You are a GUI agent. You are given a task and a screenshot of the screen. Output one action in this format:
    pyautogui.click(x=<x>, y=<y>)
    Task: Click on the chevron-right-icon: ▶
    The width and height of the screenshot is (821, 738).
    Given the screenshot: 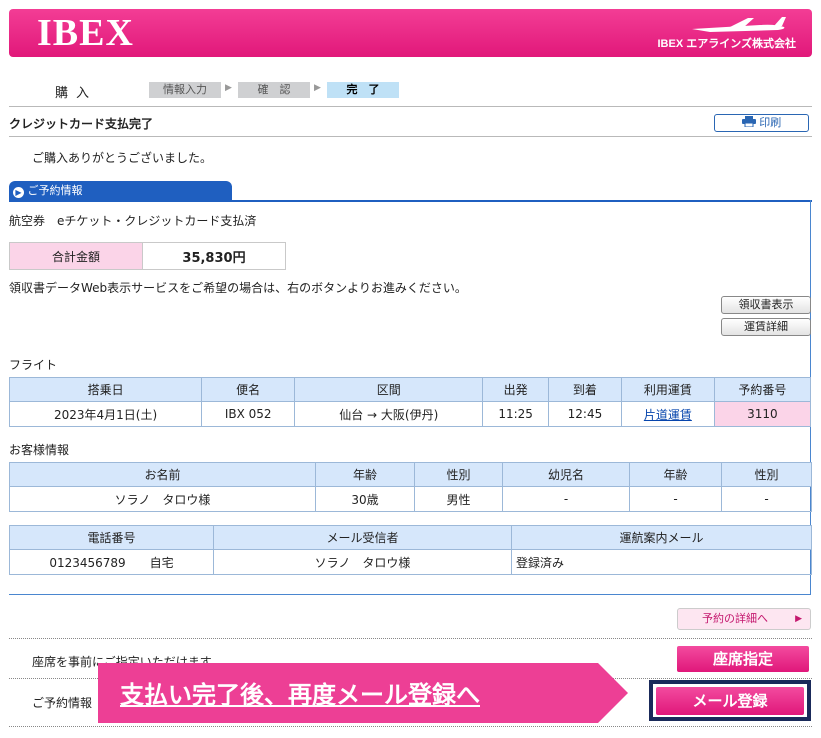 What is the action you would take?
    pyautogui.click(x=798, y=619)
    